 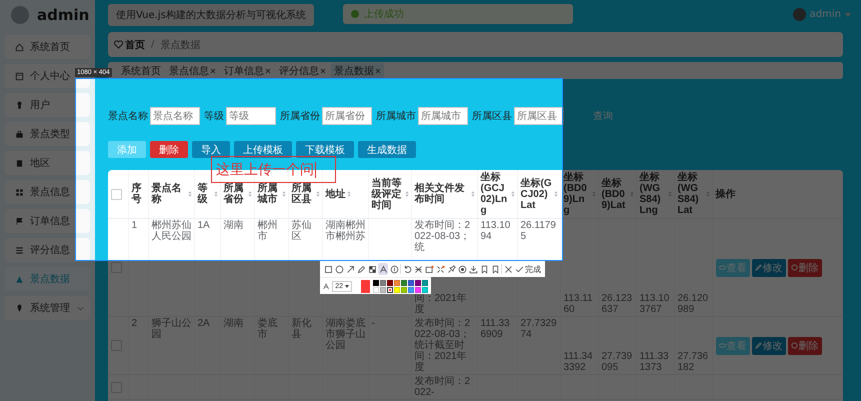 What do you see at coordinates (135, 225) in the screenshot?
I see `table-cell: 1` at bounding box center [135, 225].